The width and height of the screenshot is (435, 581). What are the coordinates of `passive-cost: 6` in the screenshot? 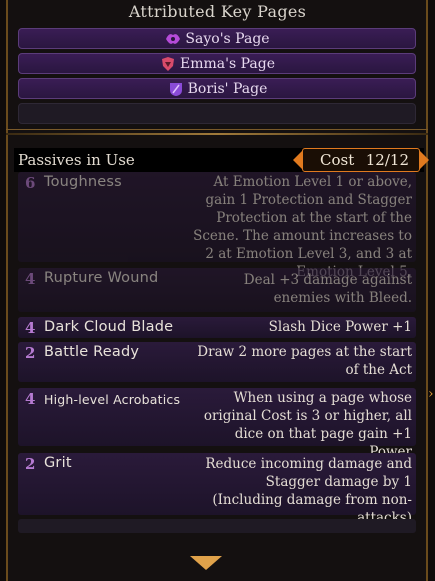 It's located at (30, 183).